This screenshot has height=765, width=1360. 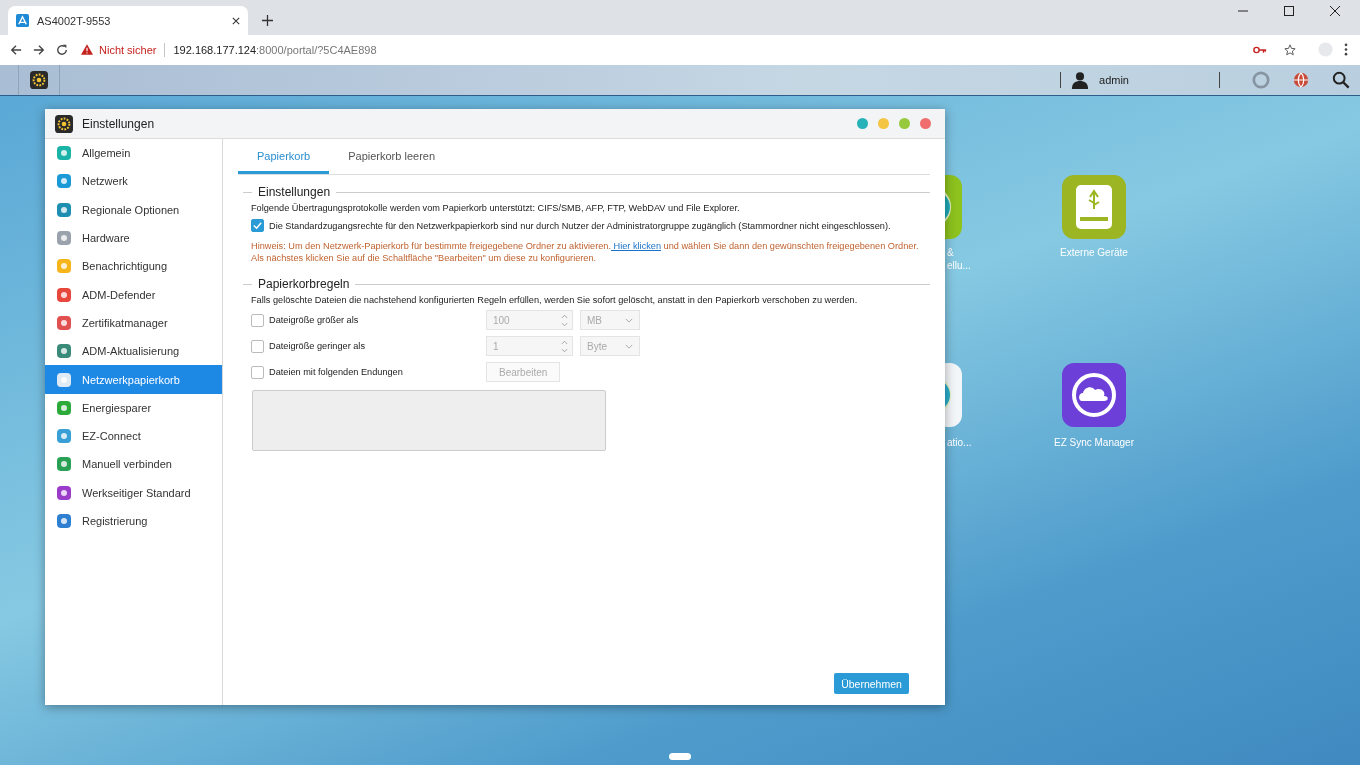 What do you see at coordinates (133, 294) in the screenshot?
I see `sidebar-item: ADM-Defender` at bounding box center [133, 294].